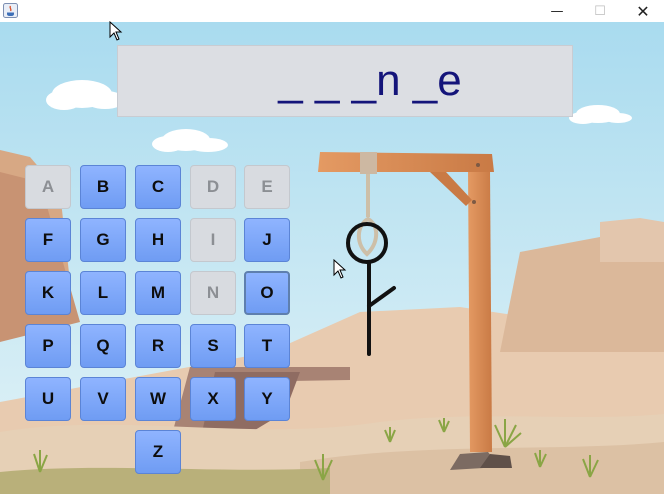 Image resolution: width=664 pixels, height=494 pixels. I want to click on letter-button-a: A, so click(48, 187).